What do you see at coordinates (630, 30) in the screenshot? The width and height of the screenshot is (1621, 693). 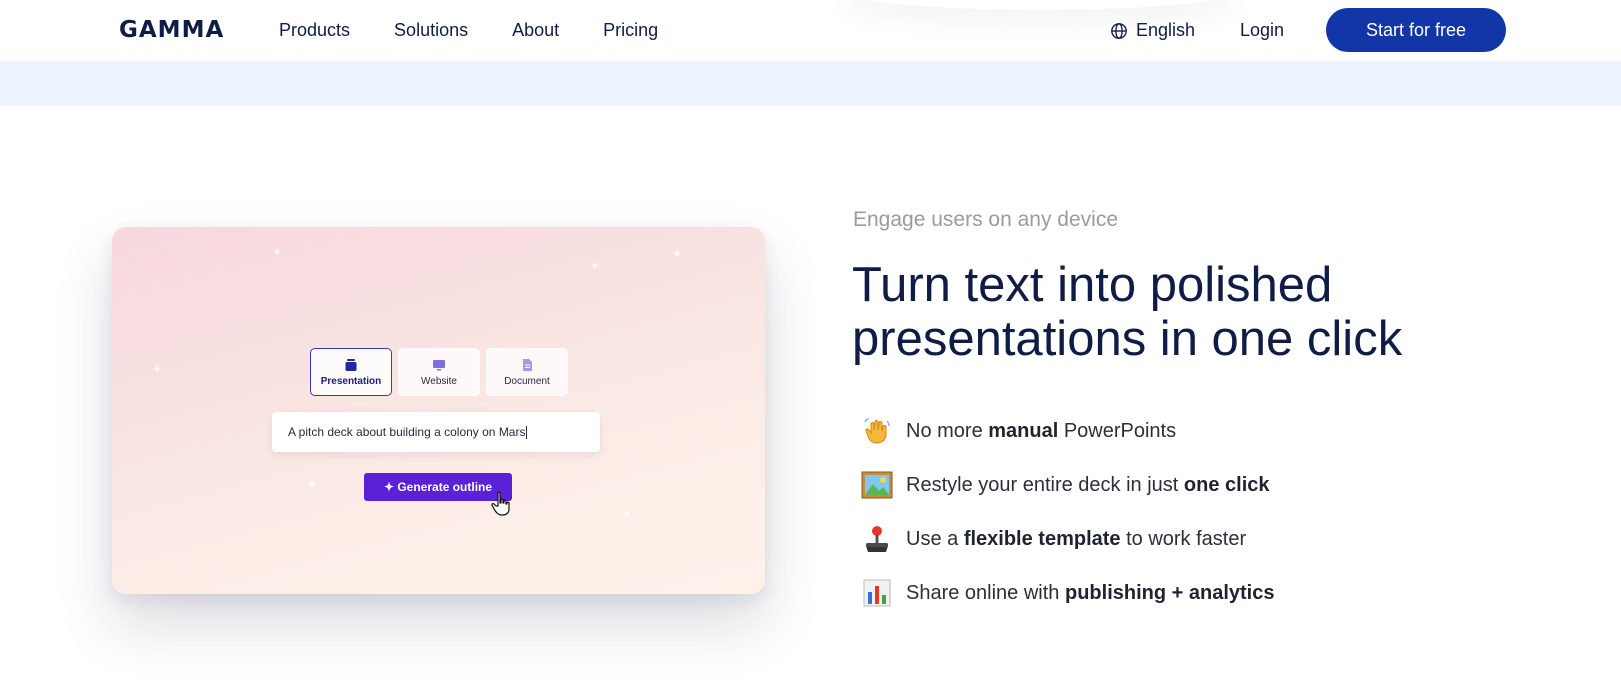 I see `nav-pricing: Pricing` at bounding box center [630, 30].